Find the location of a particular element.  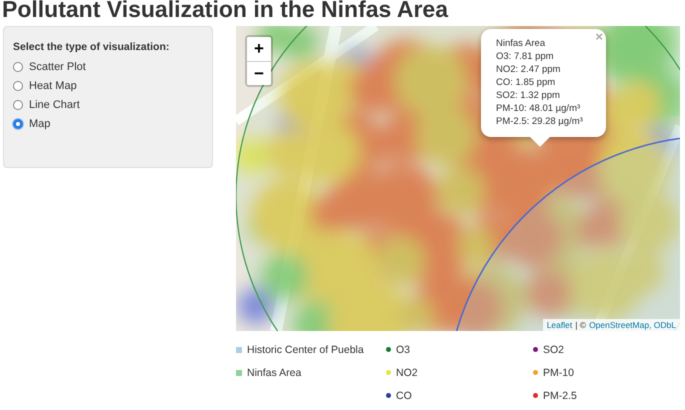

radio-group-label: Select the type of visualization: is located at coordinates (91, 47).